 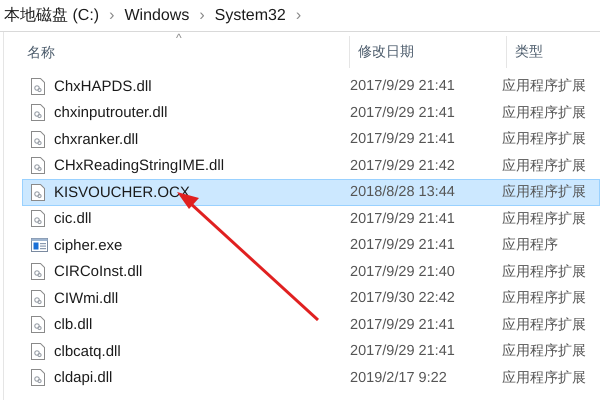 I want to click on file-row: cldapi.dll 2019/2/17 9:22 应用程序扩展, so click(x=311, y=377).